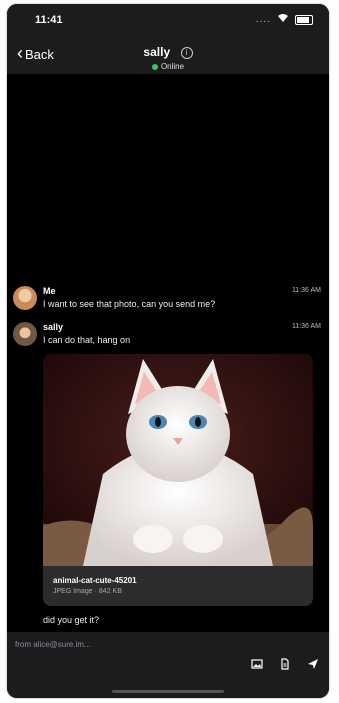 The image size is (339, 703). What do you see at coordinates (313, 664) in the screenshot?
I see `send-icon` at bounding box center [313, 664].